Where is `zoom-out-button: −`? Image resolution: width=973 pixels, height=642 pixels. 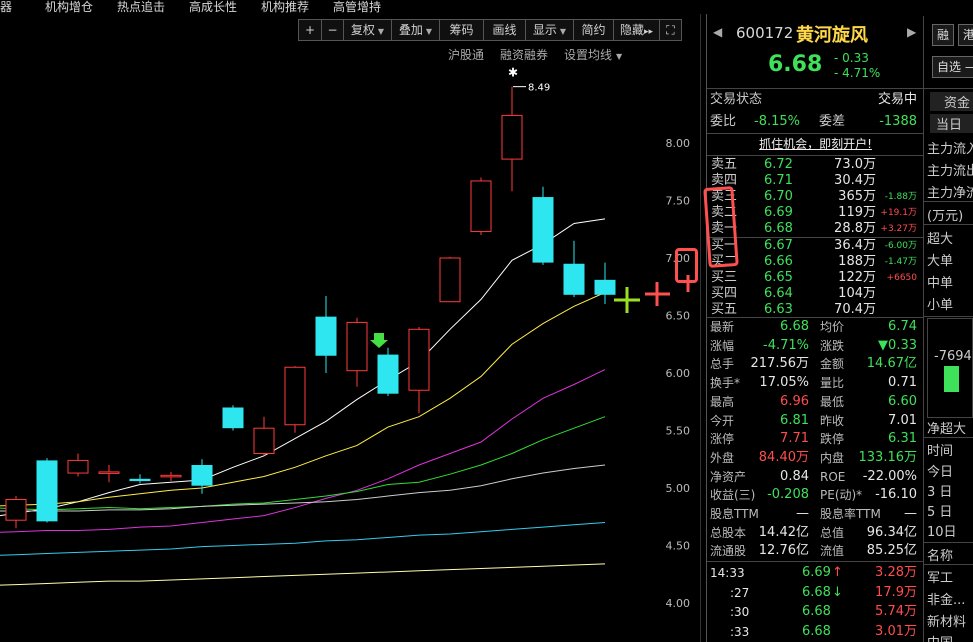 zoom-out-button: − is located at coordinates (333, 30).